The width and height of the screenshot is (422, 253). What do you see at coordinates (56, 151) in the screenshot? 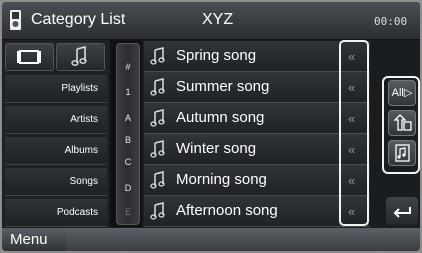
I see `category-albums: Albums` at bounding box center [56, 151].